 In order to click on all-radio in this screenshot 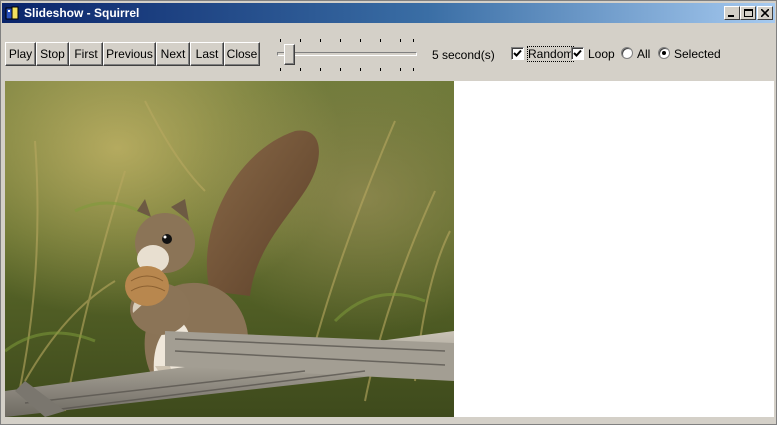, I will do `click(627, 53)`.